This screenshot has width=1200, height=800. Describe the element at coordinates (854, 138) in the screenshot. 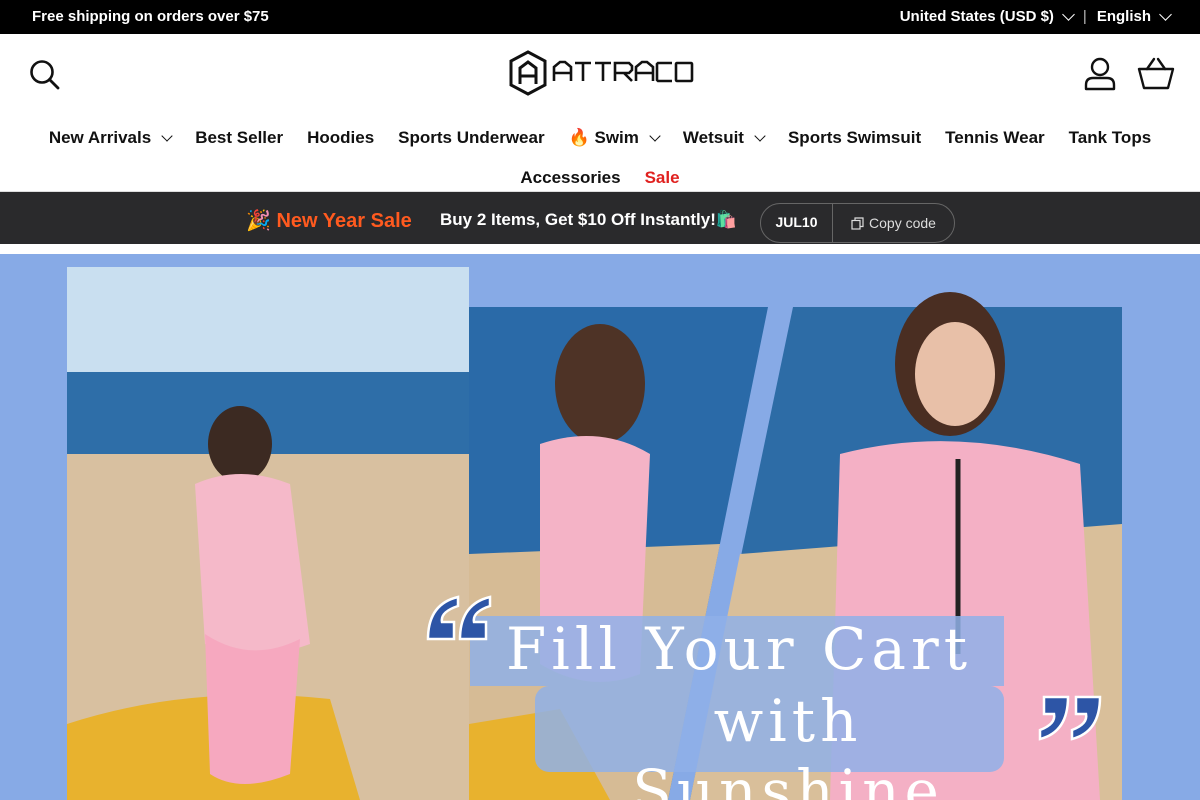

I see `nav-item-sports-swimsuit: Sports Swimsuit` at that location.